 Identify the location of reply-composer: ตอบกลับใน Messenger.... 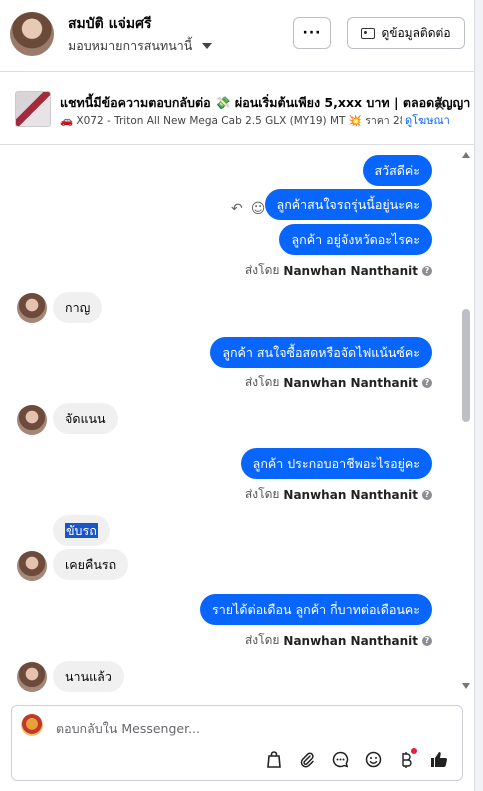
(237, 743).